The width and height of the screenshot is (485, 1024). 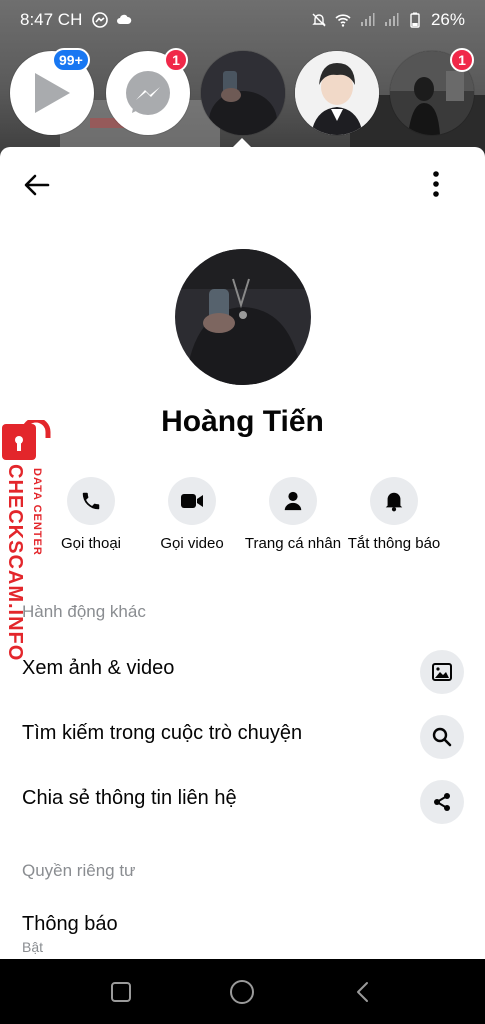 I want to click on section-title-privacy: Quyền riêng tư, so click(x=79, y=870).